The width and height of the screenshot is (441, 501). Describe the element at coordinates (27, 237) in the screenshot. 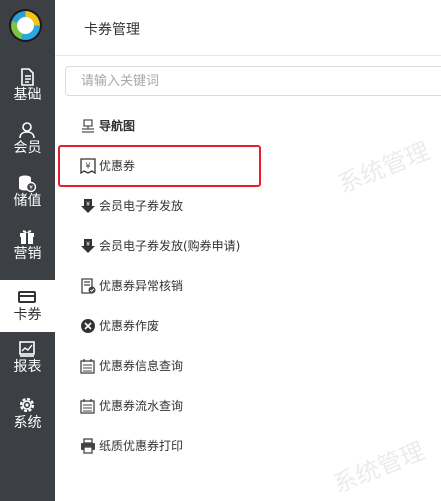

I see `gift-icon` at that location.